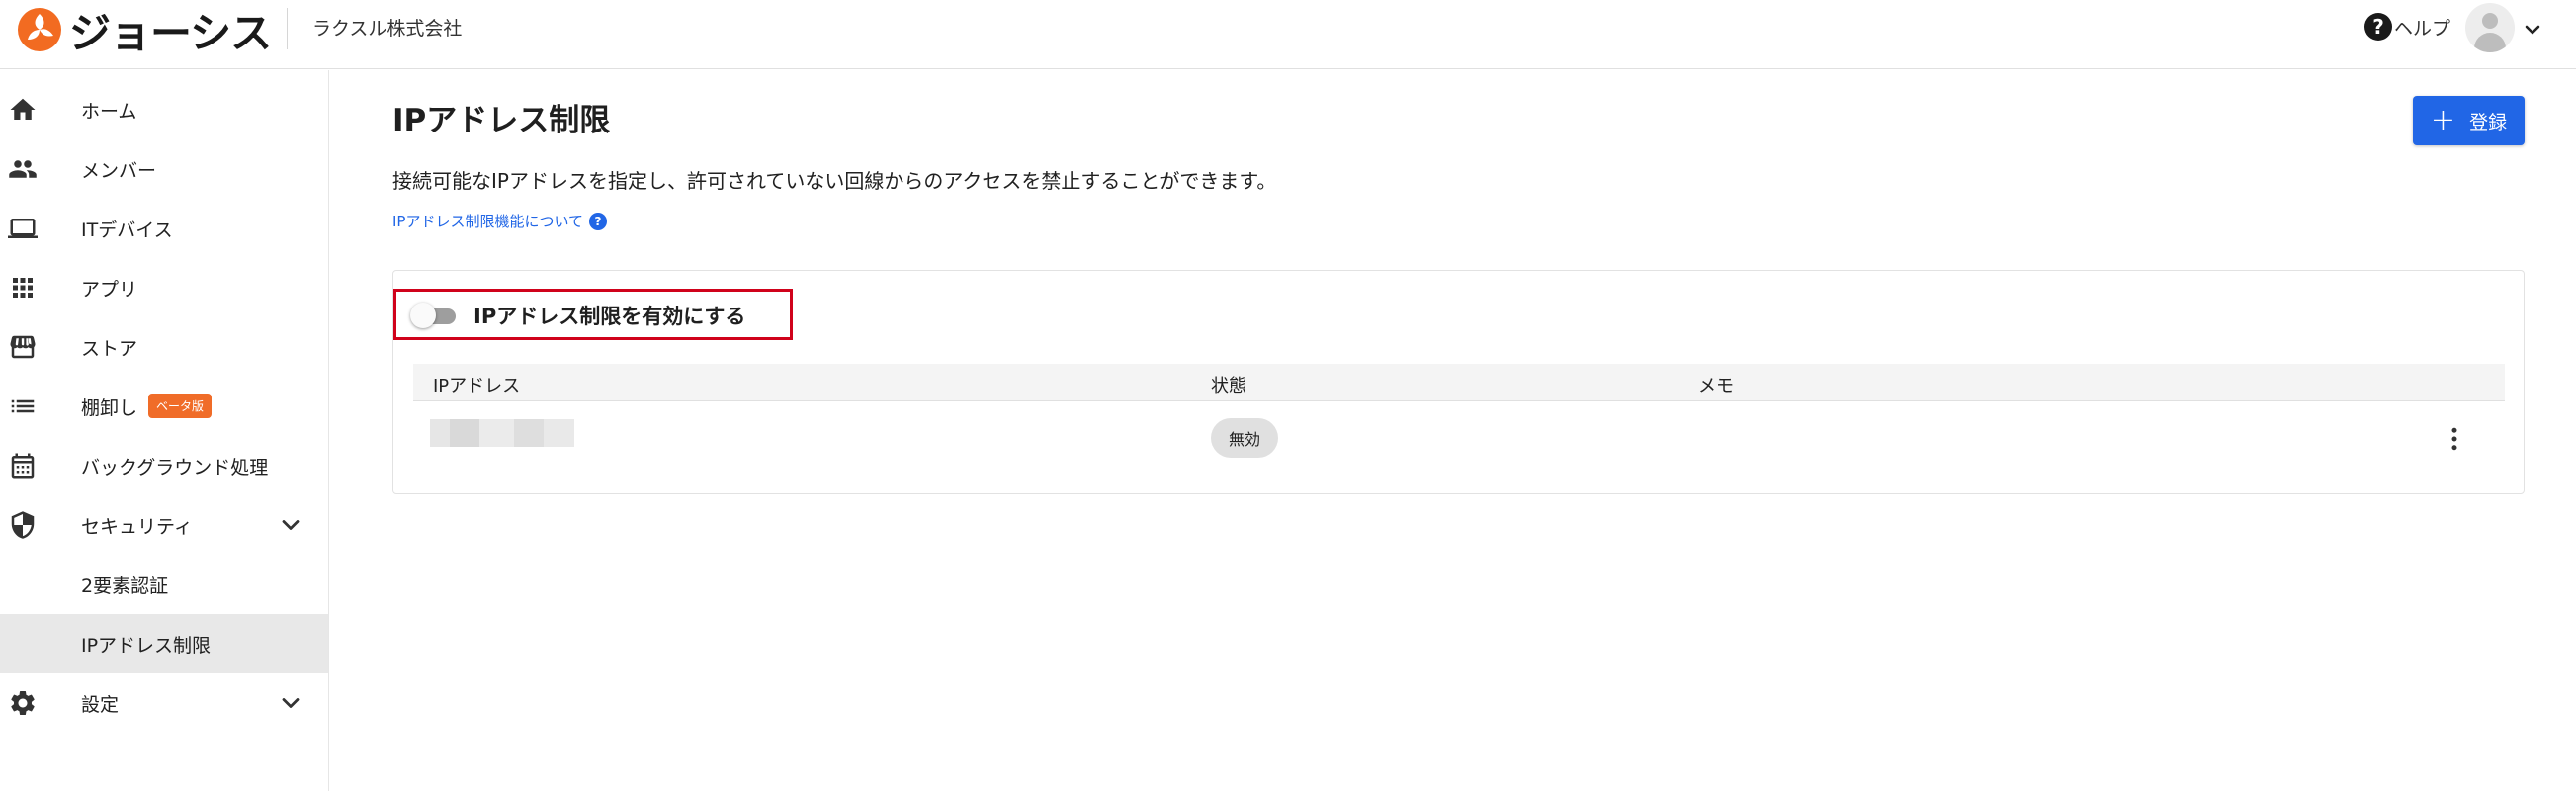 The height and width of the screenshot is (791, 2576). Describe the element at coordinates (23, 406) in the screenshot. I see `list-icon` at that location.